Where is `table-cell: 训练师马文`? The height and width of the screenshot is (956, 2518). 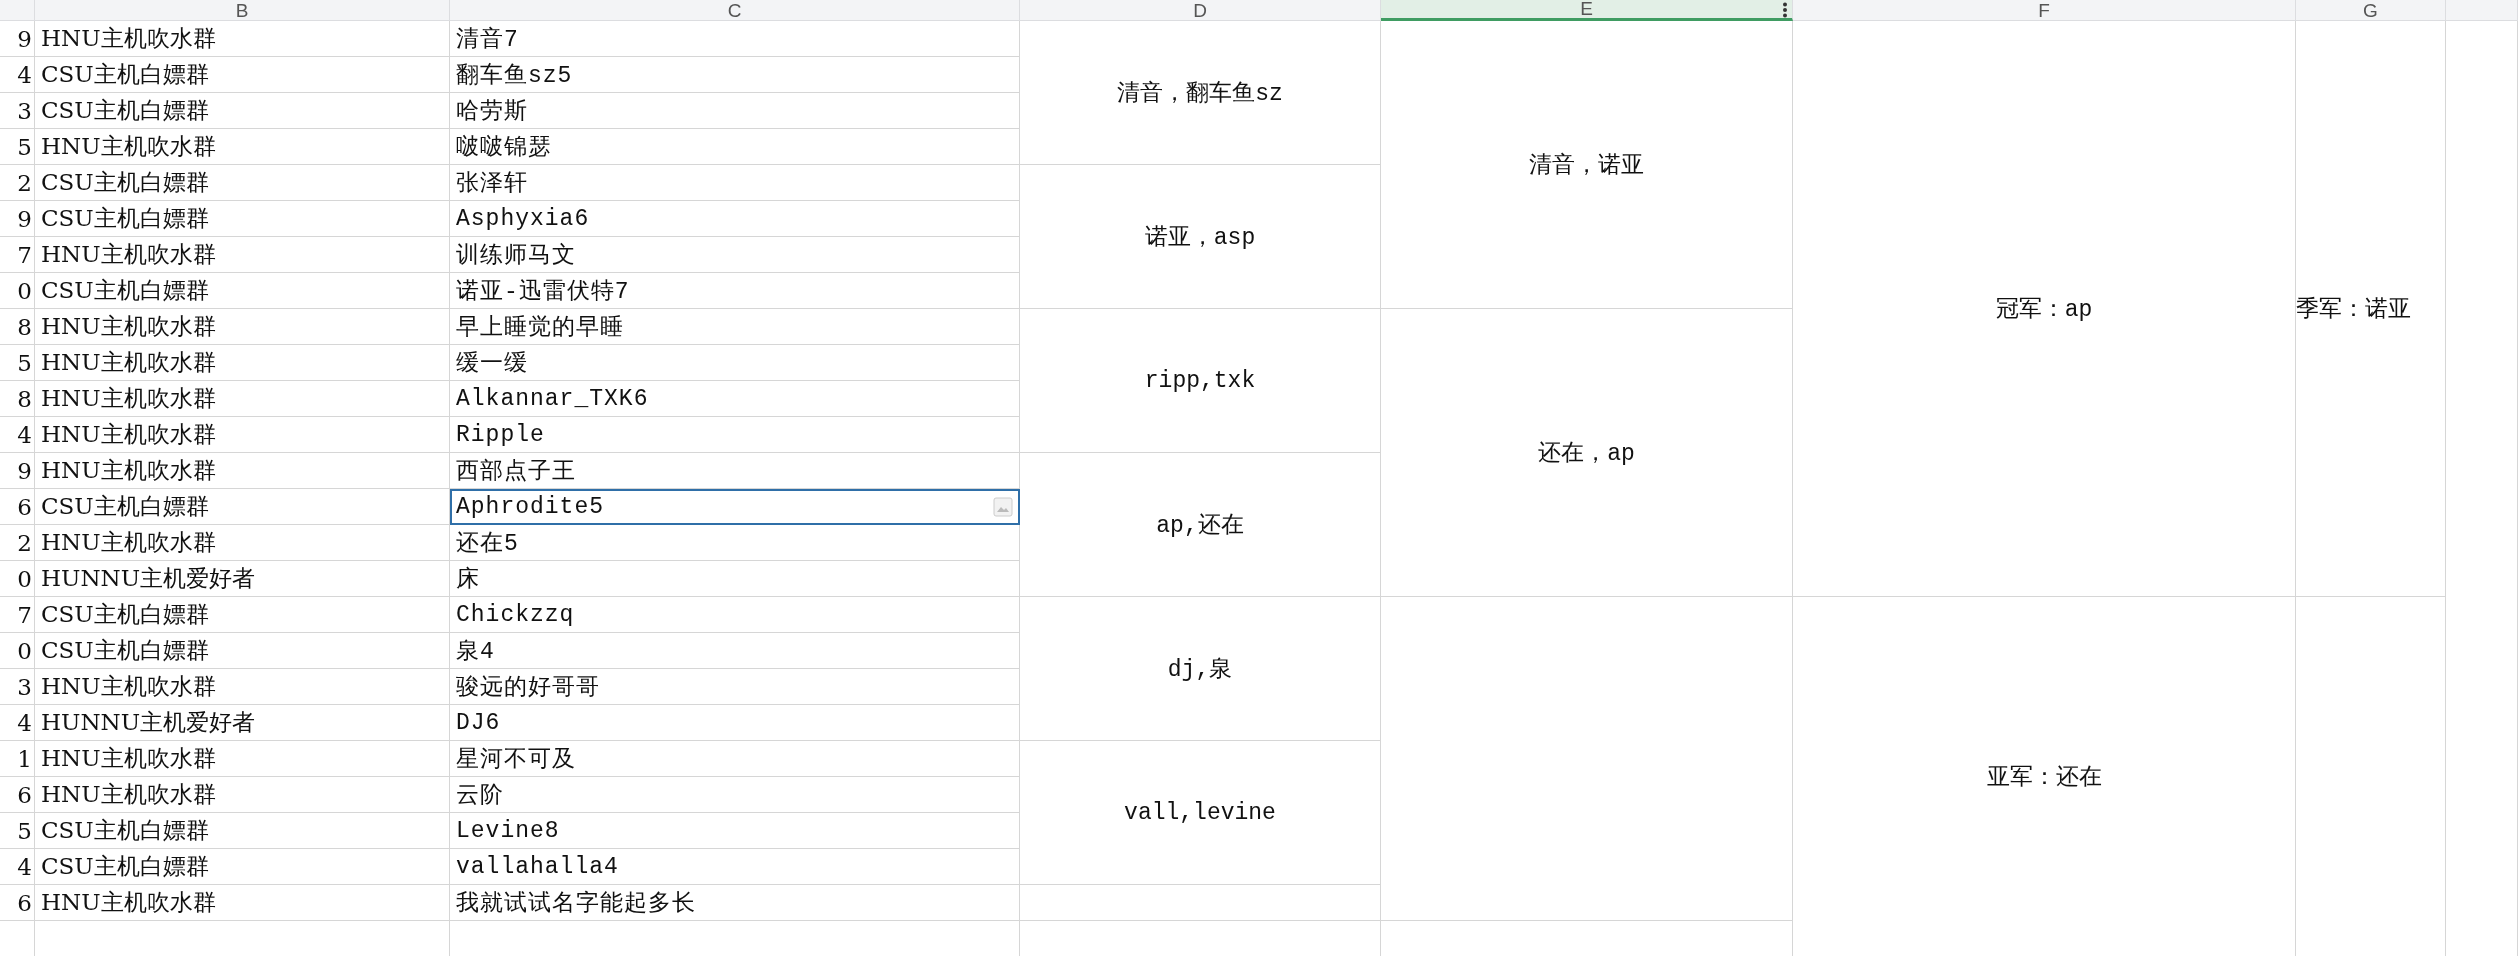
table-cell: 训练师马文 is located at coordinates (735, 255).